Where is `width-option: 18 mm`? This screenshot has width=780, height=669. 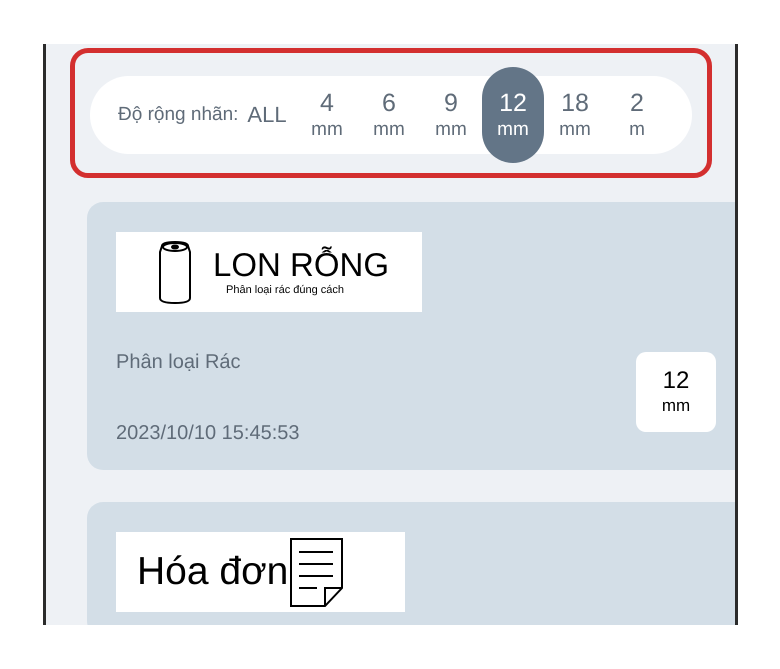 width-option: 18 mm is located at coordinates (575, 115).